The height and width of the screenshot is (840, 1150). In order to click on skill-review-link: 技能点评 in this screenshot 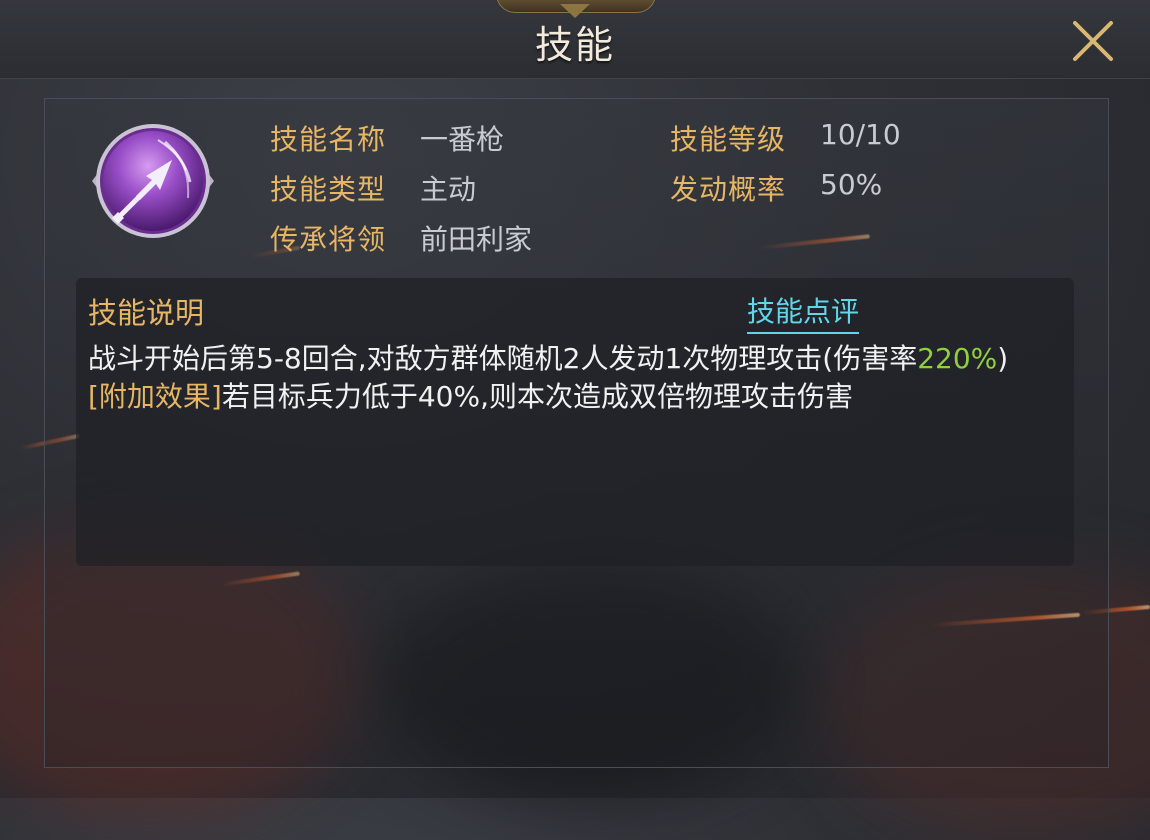, I will do `click(803, 312)`.